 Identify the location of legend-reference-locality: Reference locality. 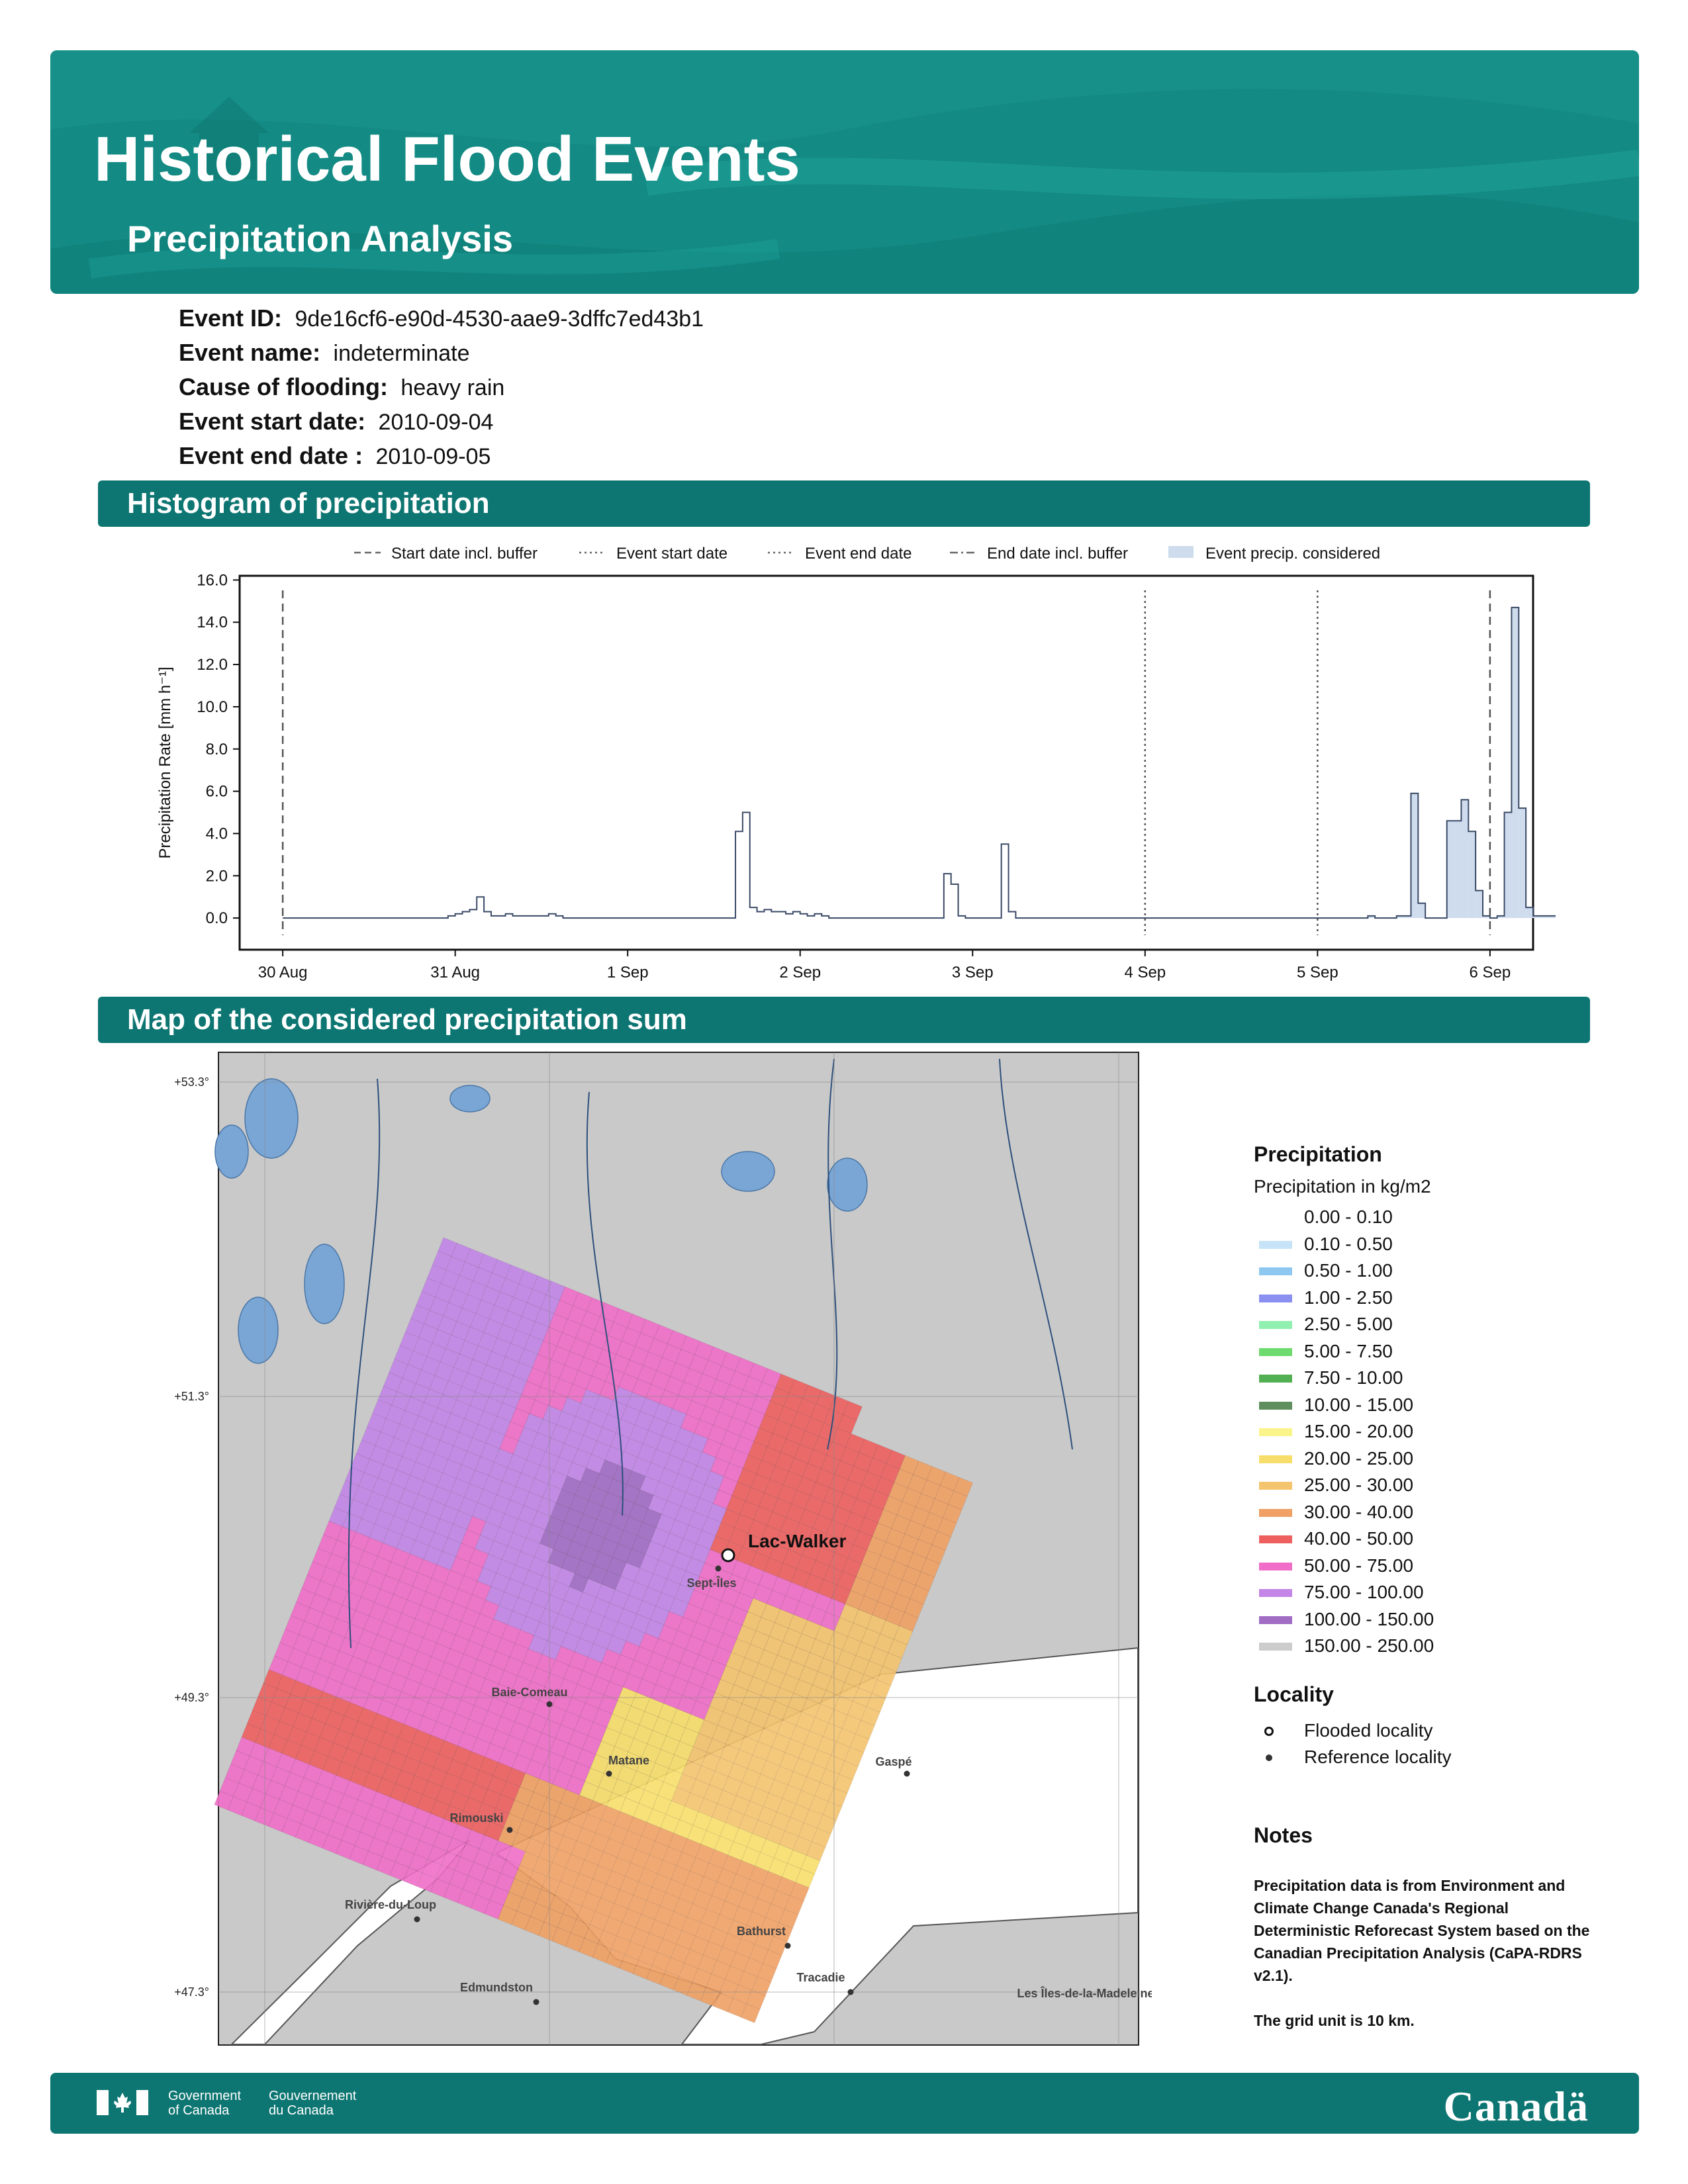
(1429, 1757).